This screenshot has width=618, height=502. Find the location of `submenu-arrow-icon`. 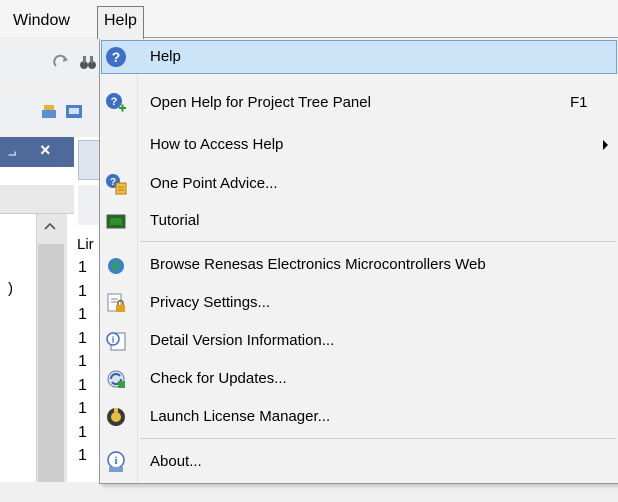

submenu-arrow-icon is located at coordinates (605, 145).